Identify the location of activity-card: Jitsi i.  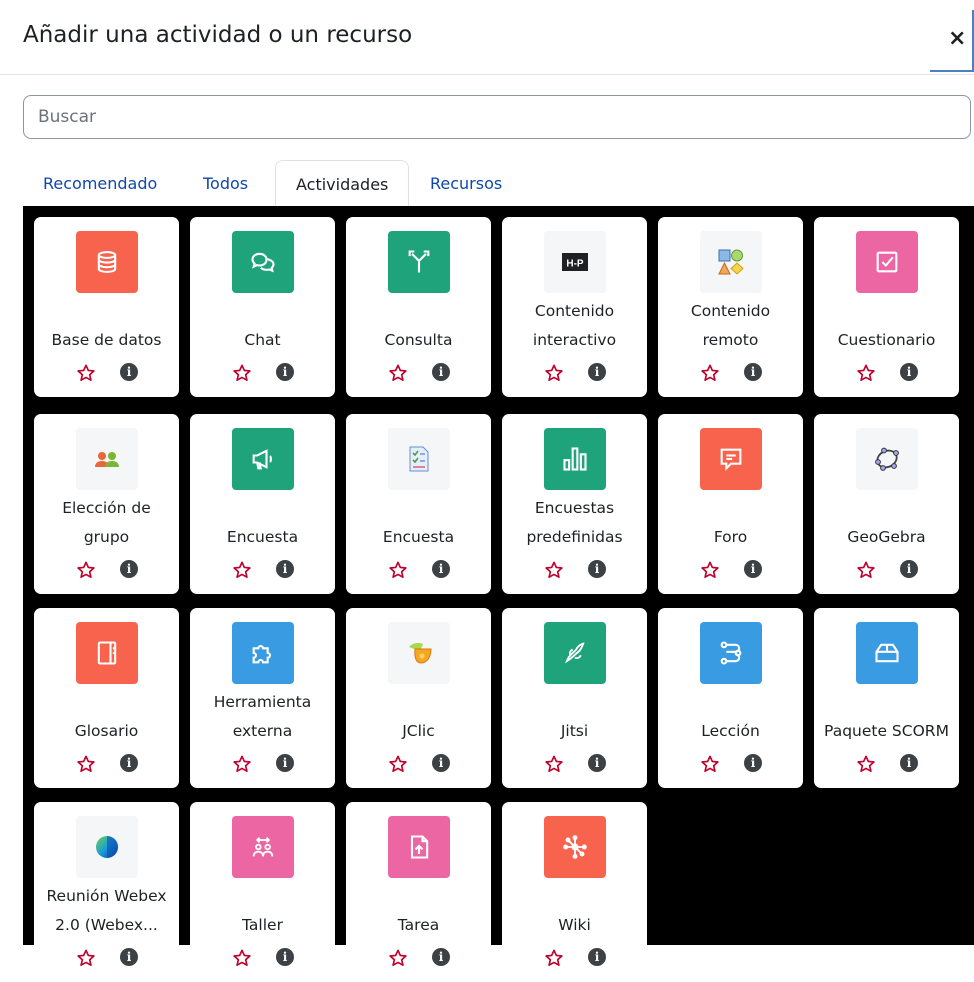
(574, 698).